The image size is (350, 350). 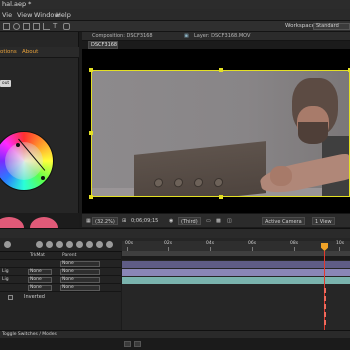 What do you see at coordinates (103, 45) in the screenshot?
I see `comp-tab: DSCF3168` at bounding box center [103, 45].